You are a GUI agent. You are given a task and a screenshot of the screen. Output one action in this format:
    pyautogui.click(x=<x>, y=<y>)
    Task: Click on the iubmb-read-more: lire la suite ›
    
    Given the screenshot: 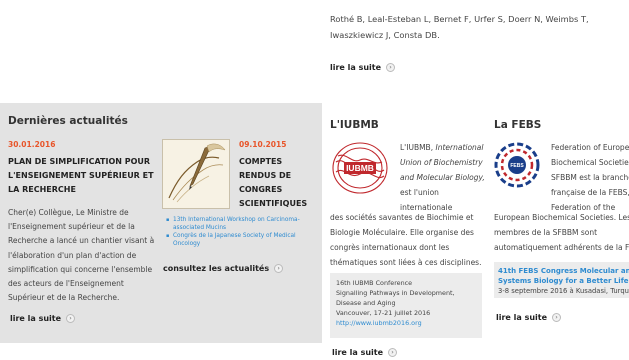 What is the action you would take?
    pyautogui.click(x=365, y=352)
    